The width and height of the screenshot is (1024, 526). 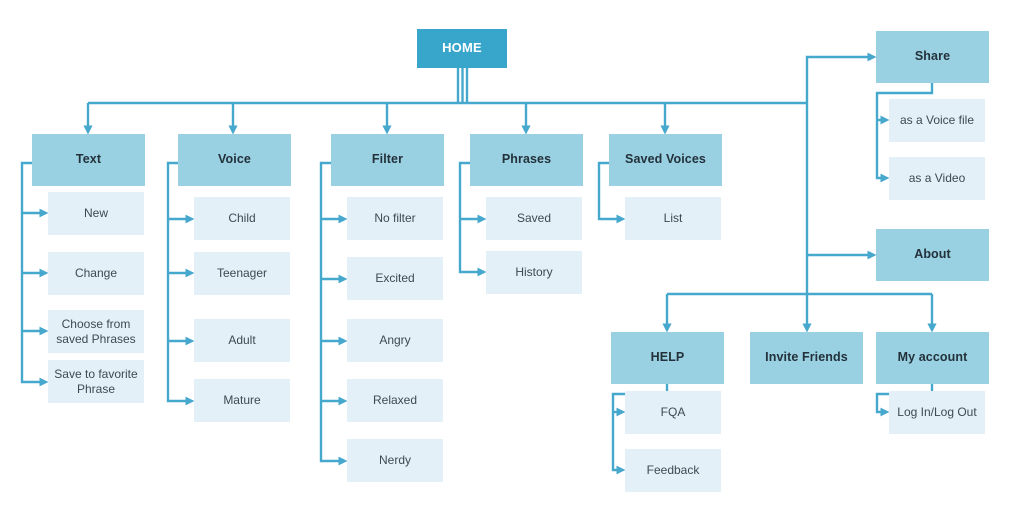 I want to click on node-voice-child: Child, so click(x=242, y=218).